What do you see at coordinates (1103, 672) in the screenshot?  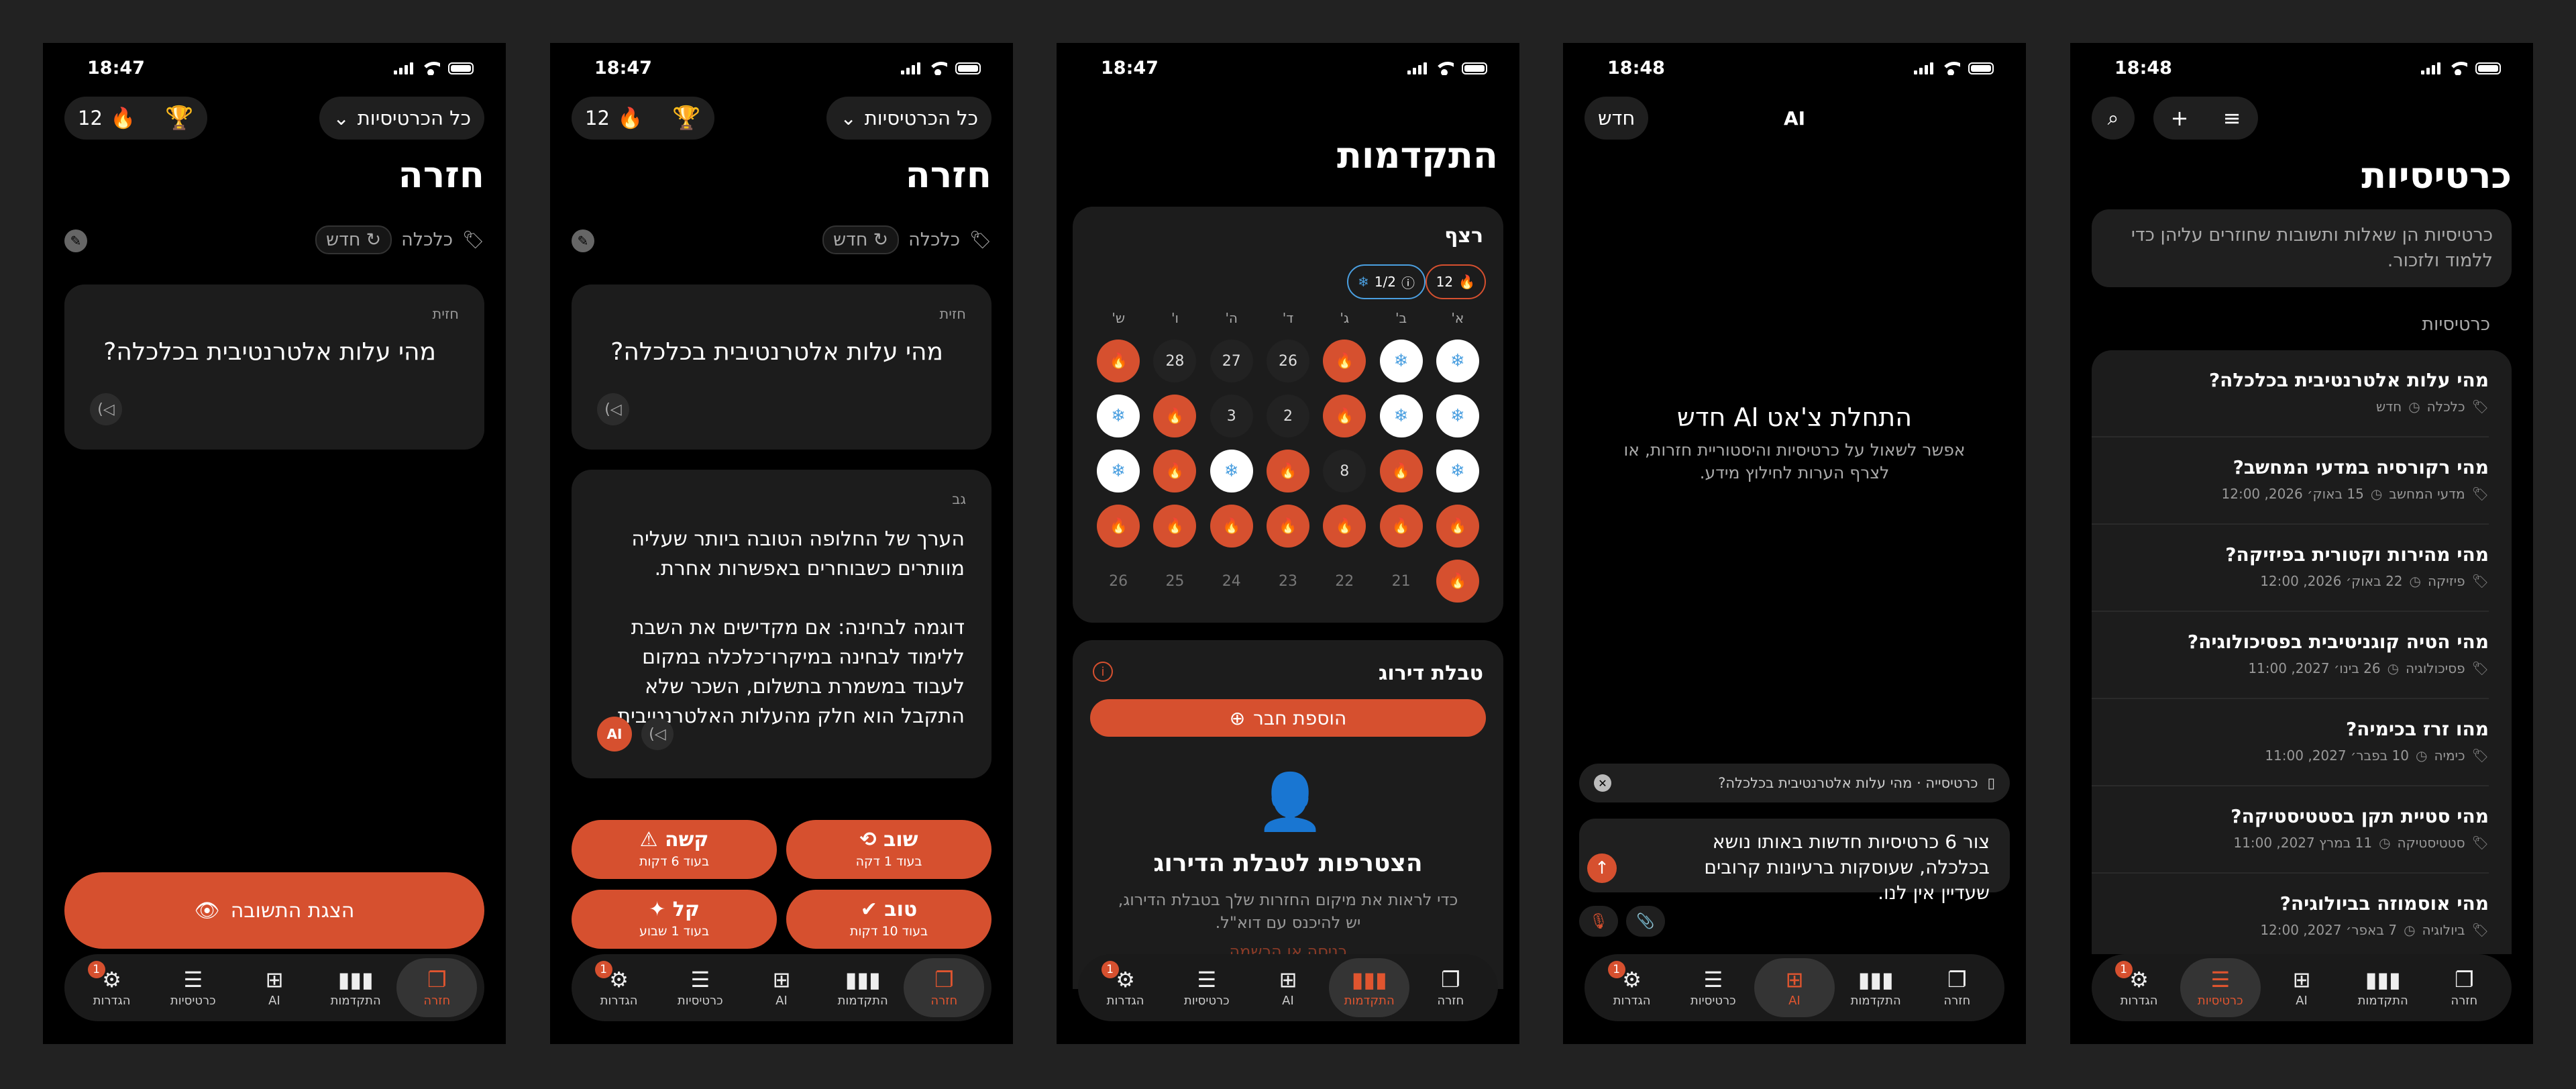 I see `info-icon: i` at bounding box center [1103, 672].